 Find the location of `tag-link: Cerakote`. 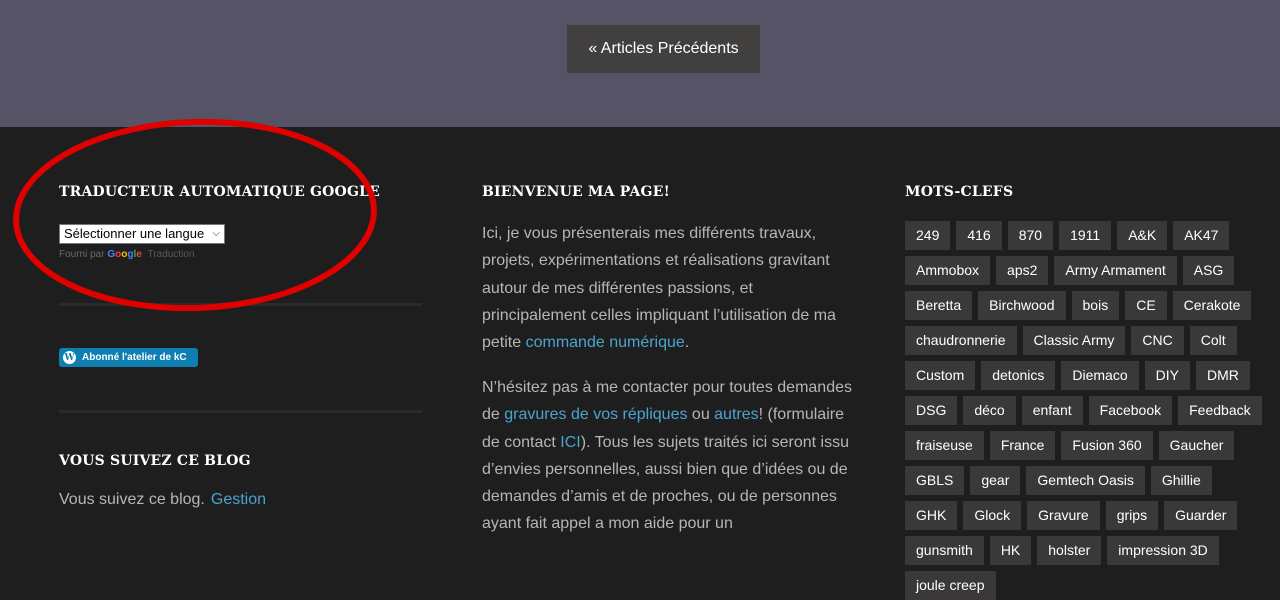

tag-link: Cerakote is located at coordinates (1212, 305).